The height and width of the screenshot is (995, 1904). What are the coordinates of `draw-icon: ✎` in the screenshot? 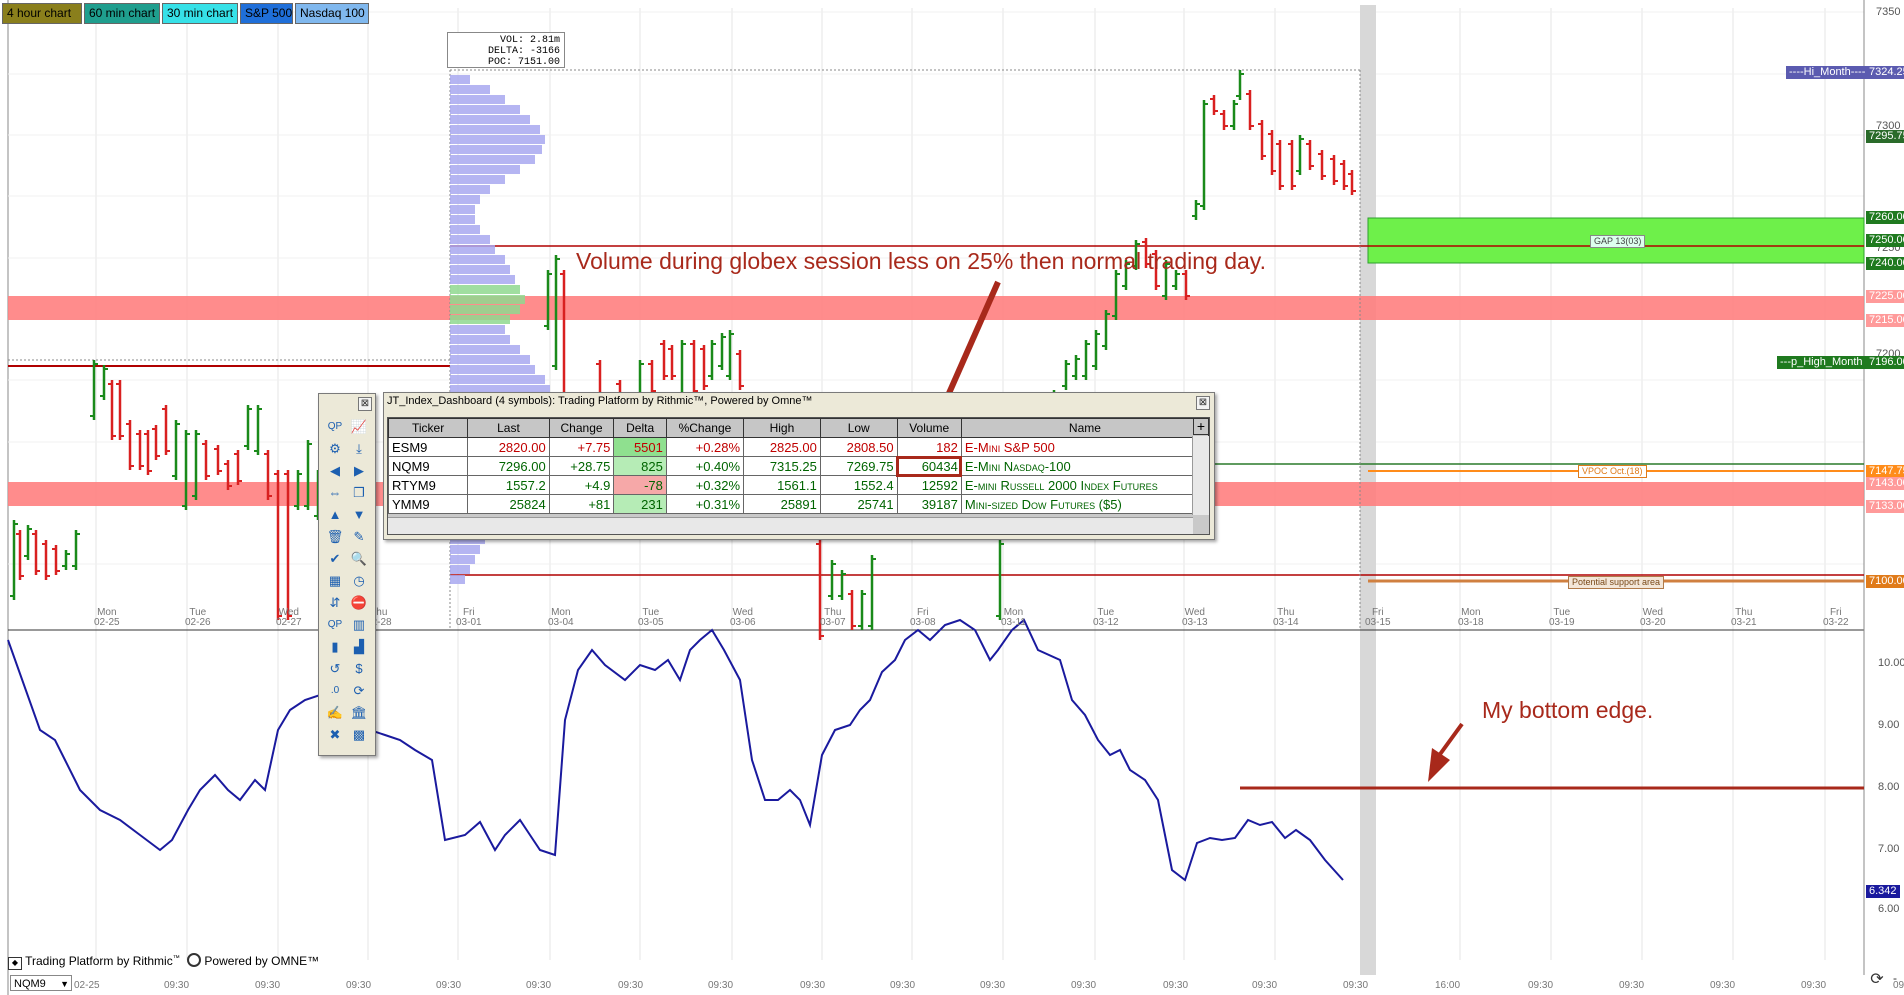 It's located at (359, 537).